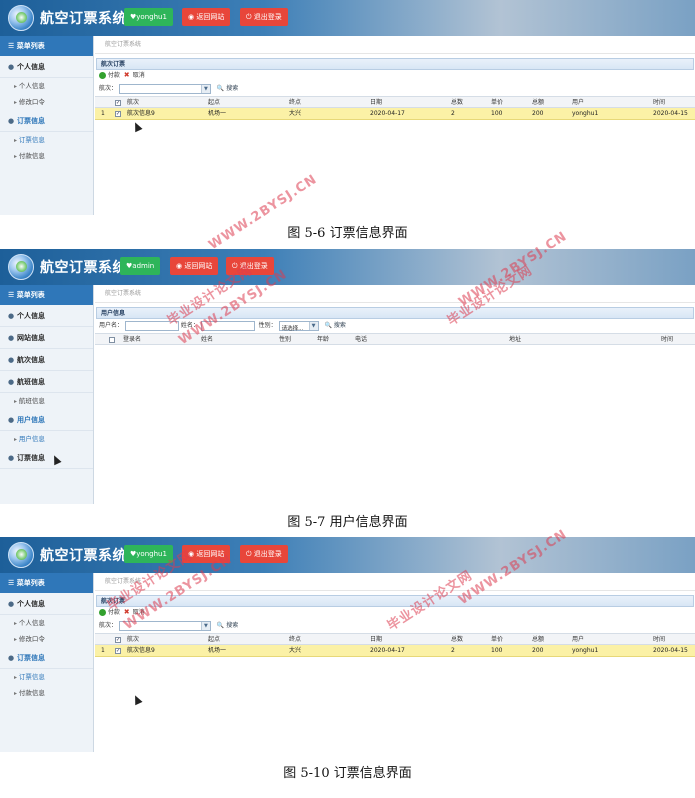  What do you see at coordinates (31, 360) in the screenshot?
I see `sidebar-group-label: 航次信息` at bounding box center [31, 360].